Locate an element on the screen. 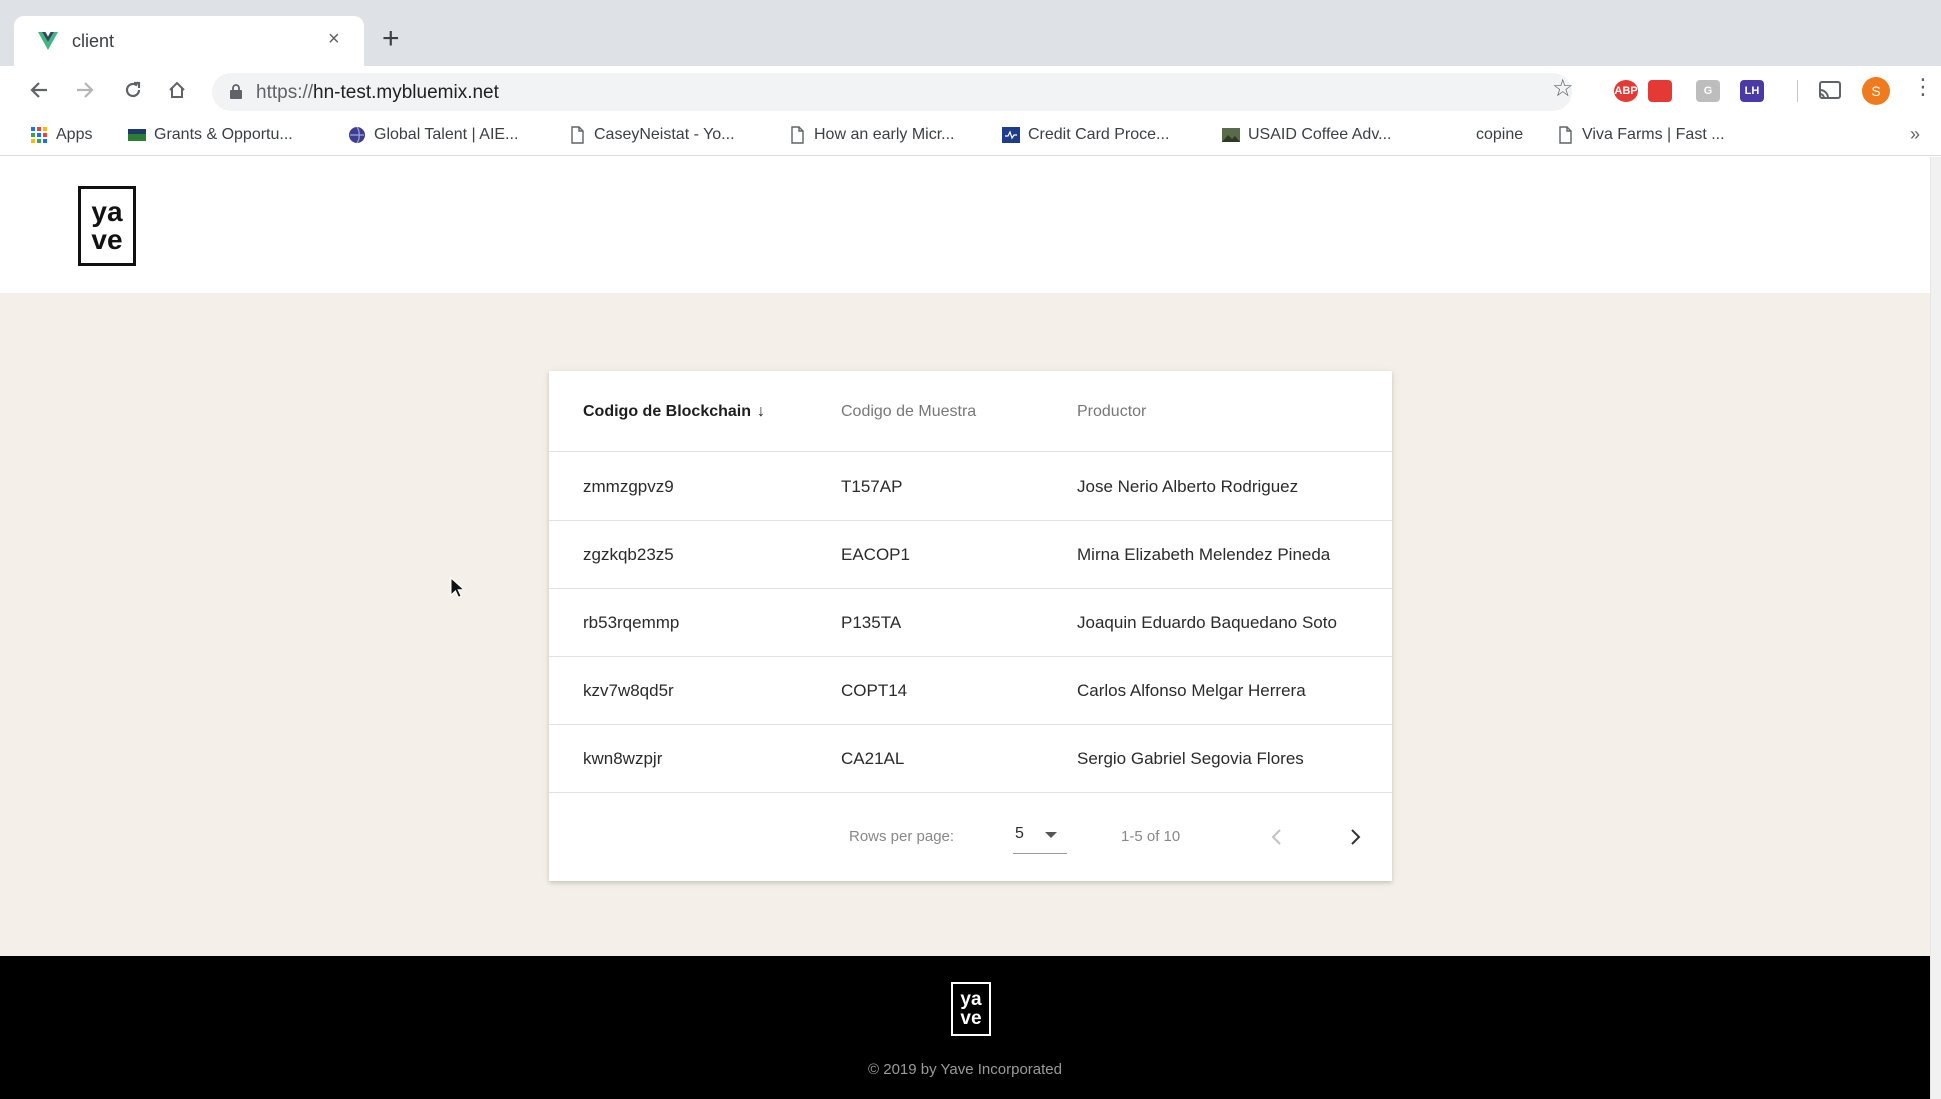 This screenshot has width=1941, height=1099. previous-page-button is located at coordinates (1276, 837).